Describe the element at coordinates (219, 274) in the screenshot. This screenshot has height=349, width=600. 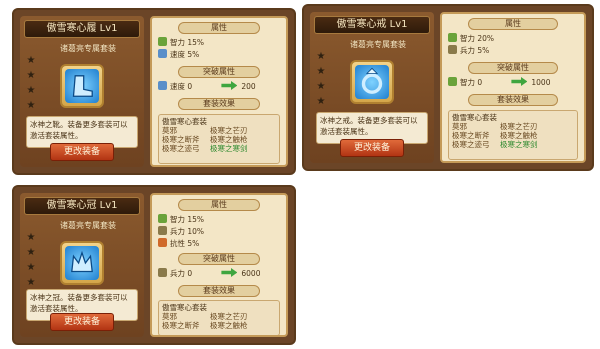
I see `breakthrough-row: 兵力 0 6000` at that location.